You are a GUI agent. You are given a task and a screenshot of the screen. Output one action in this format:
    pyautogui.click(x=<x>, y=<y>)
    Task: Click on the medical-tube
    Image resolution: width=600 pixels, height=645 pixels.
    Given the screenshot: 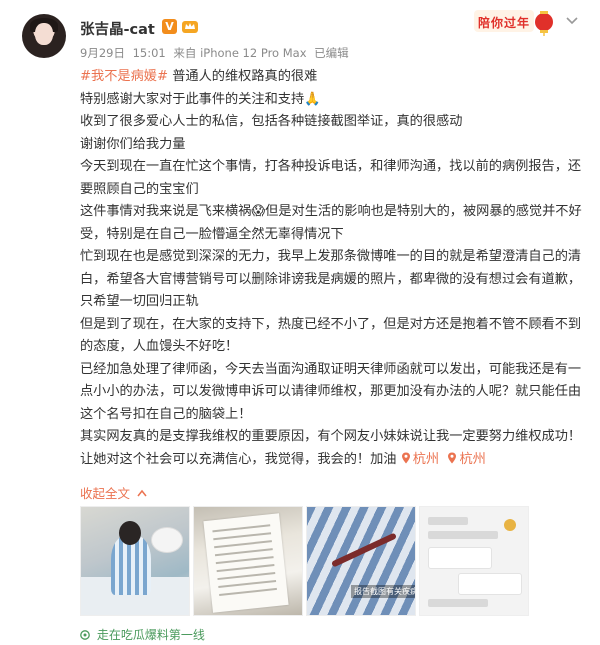 What is the action you would take?
    pyautogui.click(x=364, y=550)
    